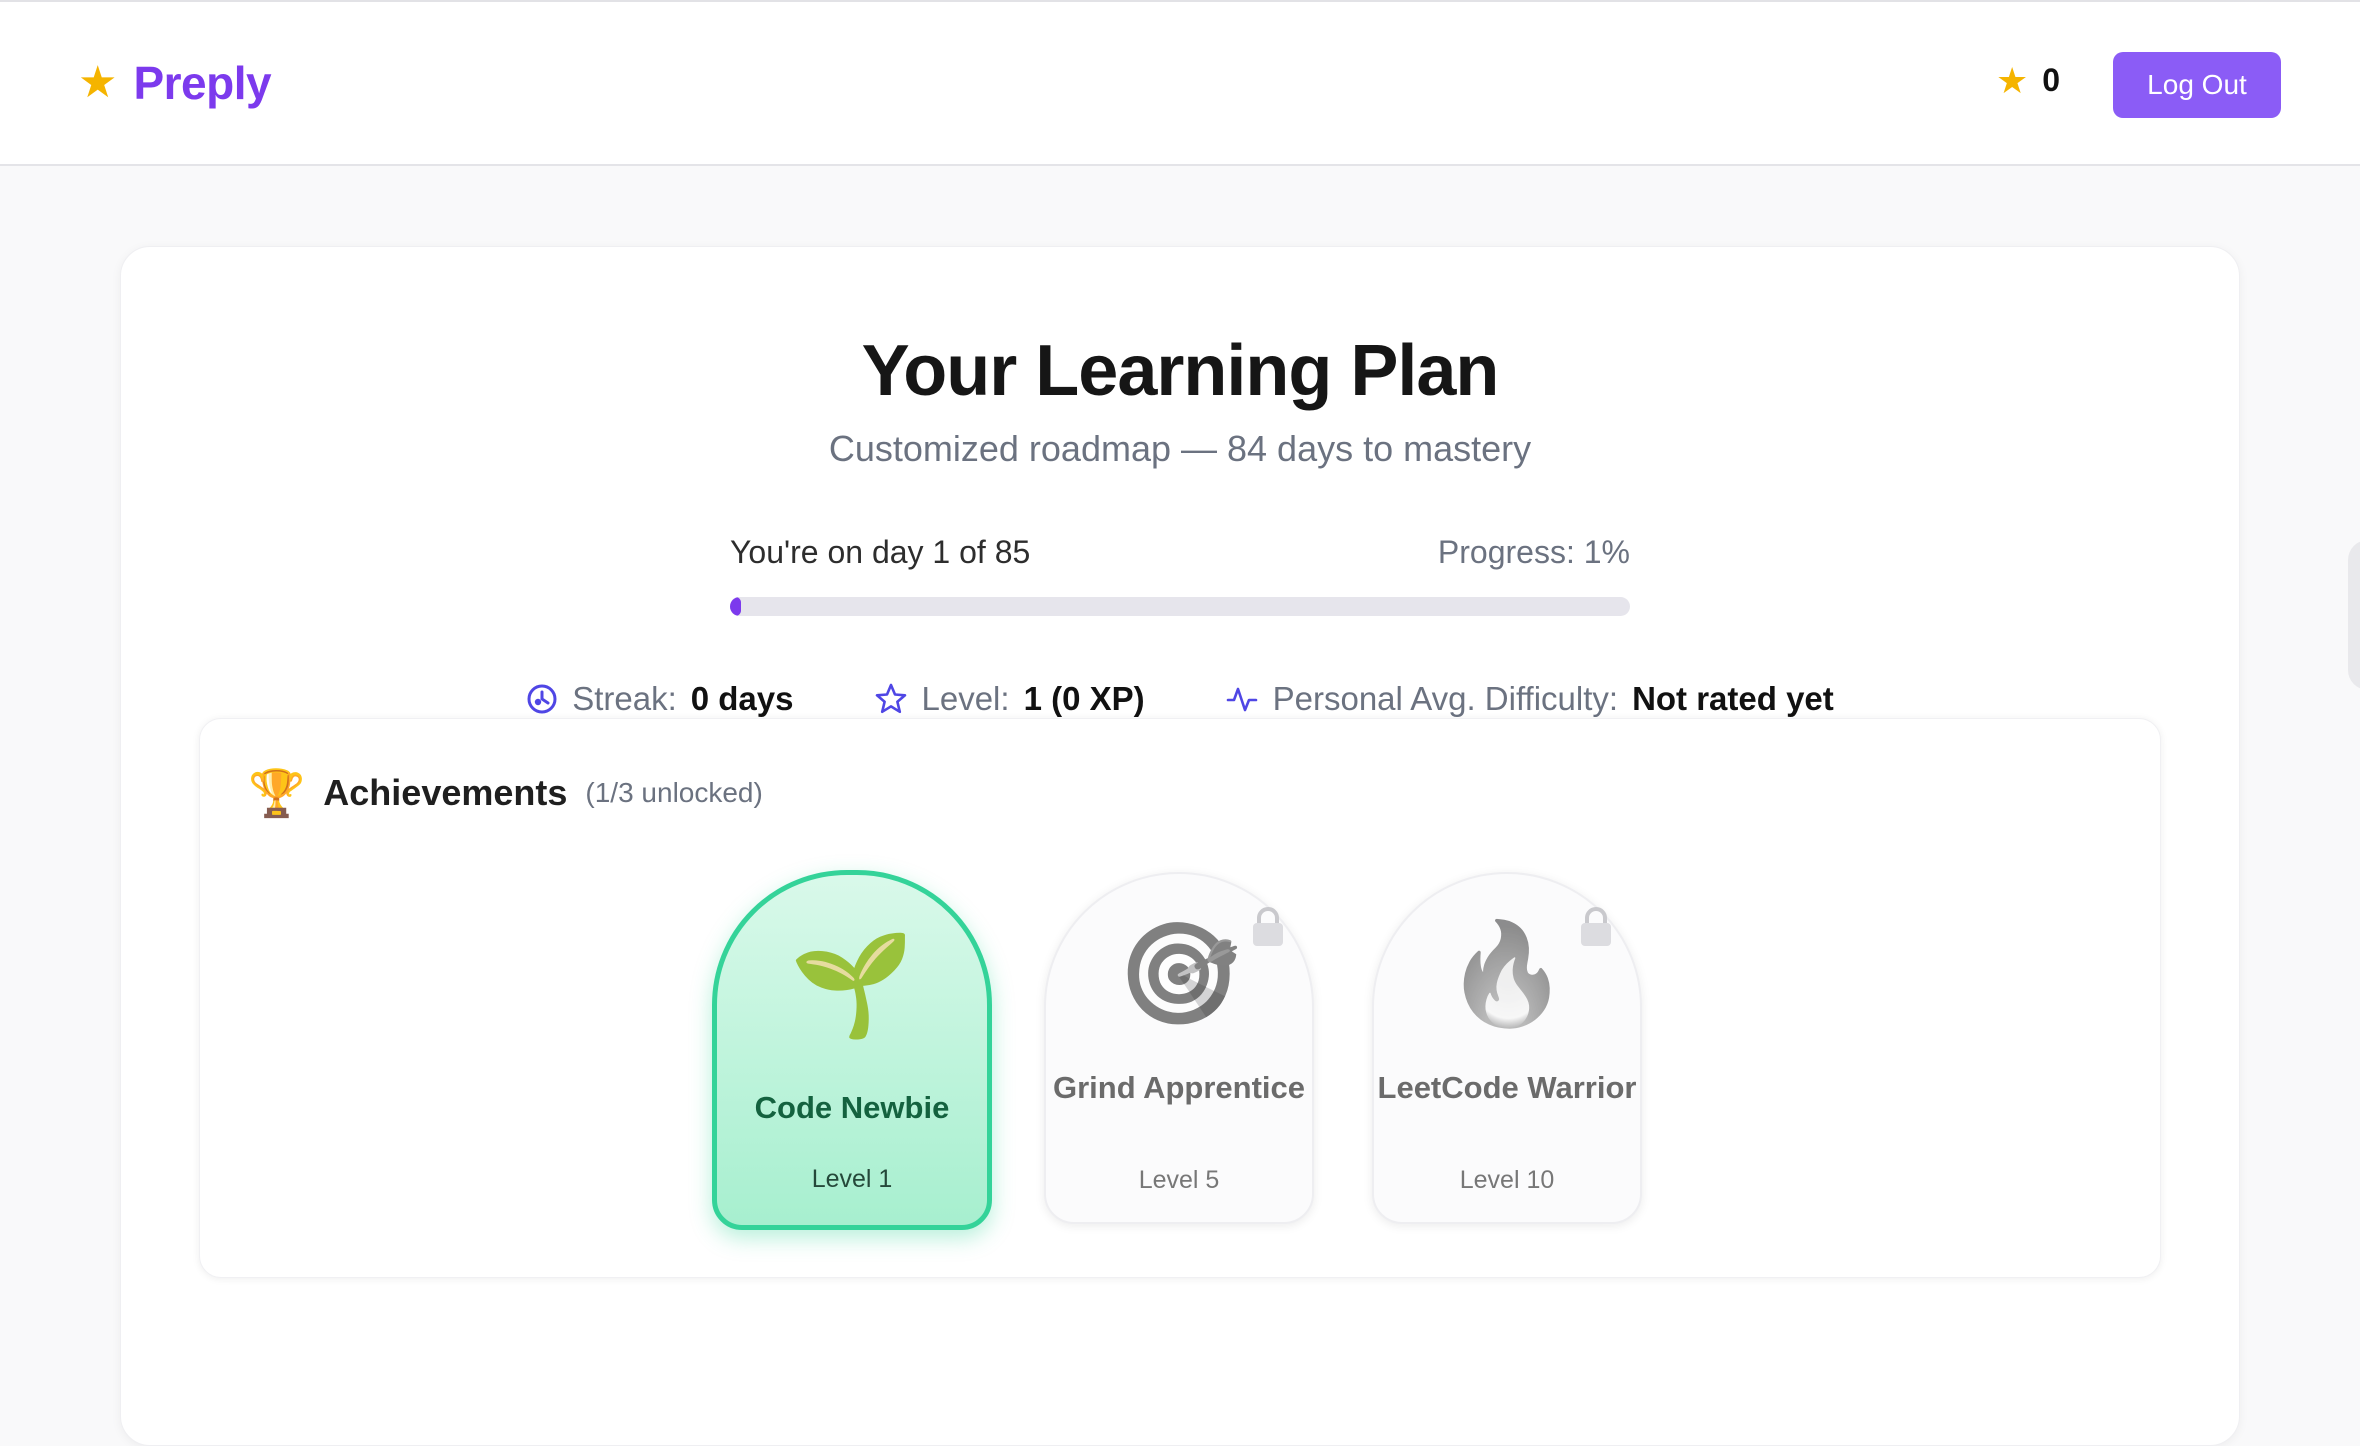 This screenshot has width=2360, height=1446. Describe the element at coordinates (1179, 1180) in the screenshot. I see `badge-level: Level 5` at that location.